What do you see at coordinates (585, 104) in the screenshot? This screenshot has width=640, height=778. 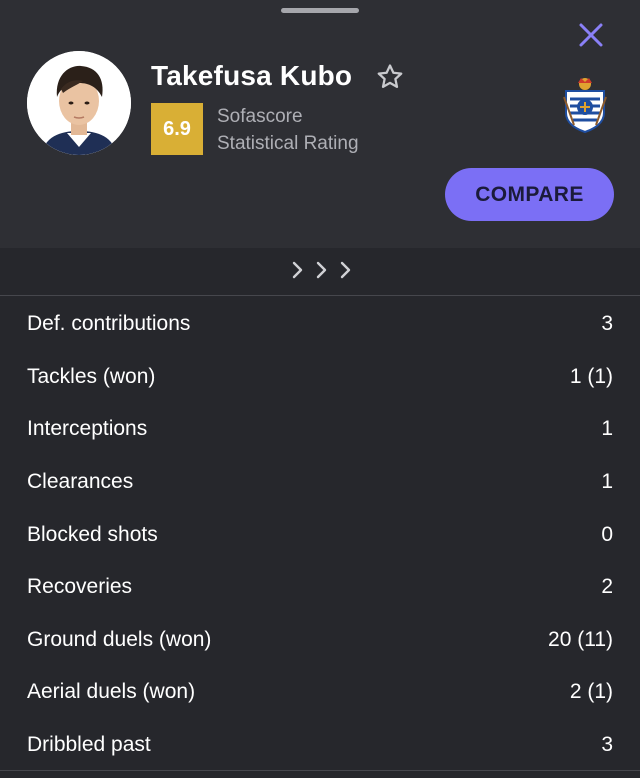 I see `team-crest-icon` at bounding box center [585, 104].